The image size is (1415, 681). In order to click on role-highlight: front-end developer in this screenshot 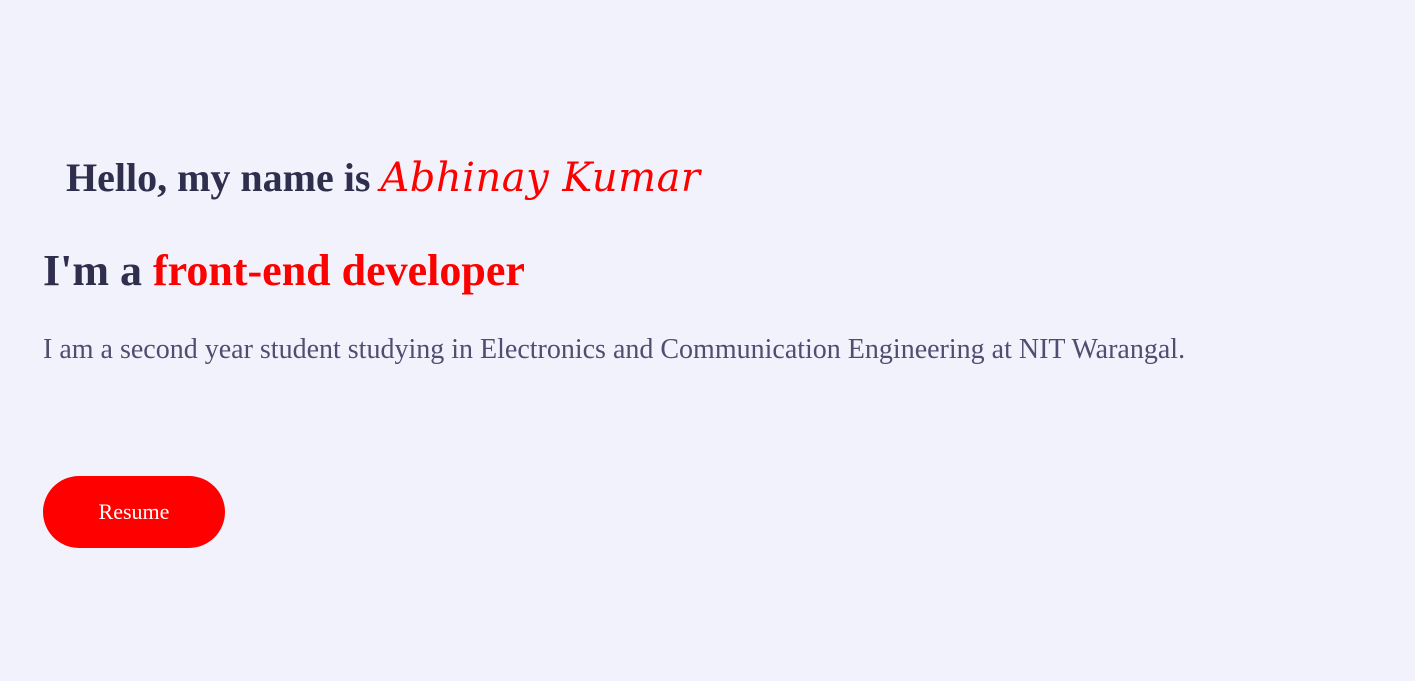, I will do `click(339, 270)`.